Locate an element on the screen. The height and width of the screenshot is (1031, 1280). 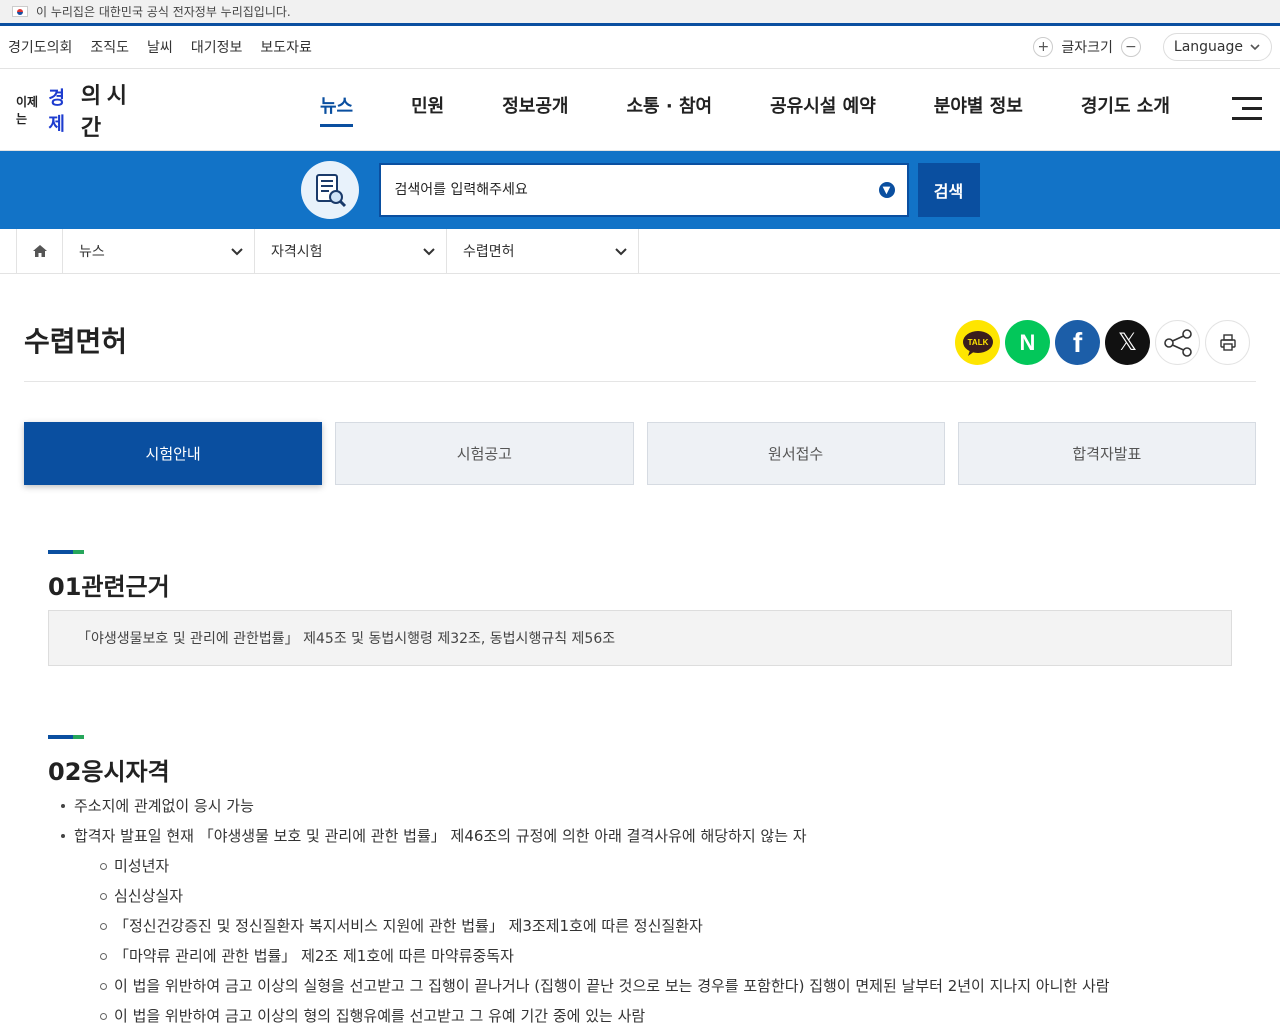
font-size-control: + 글자크기 − Language is located at coordinates (1152, 47).